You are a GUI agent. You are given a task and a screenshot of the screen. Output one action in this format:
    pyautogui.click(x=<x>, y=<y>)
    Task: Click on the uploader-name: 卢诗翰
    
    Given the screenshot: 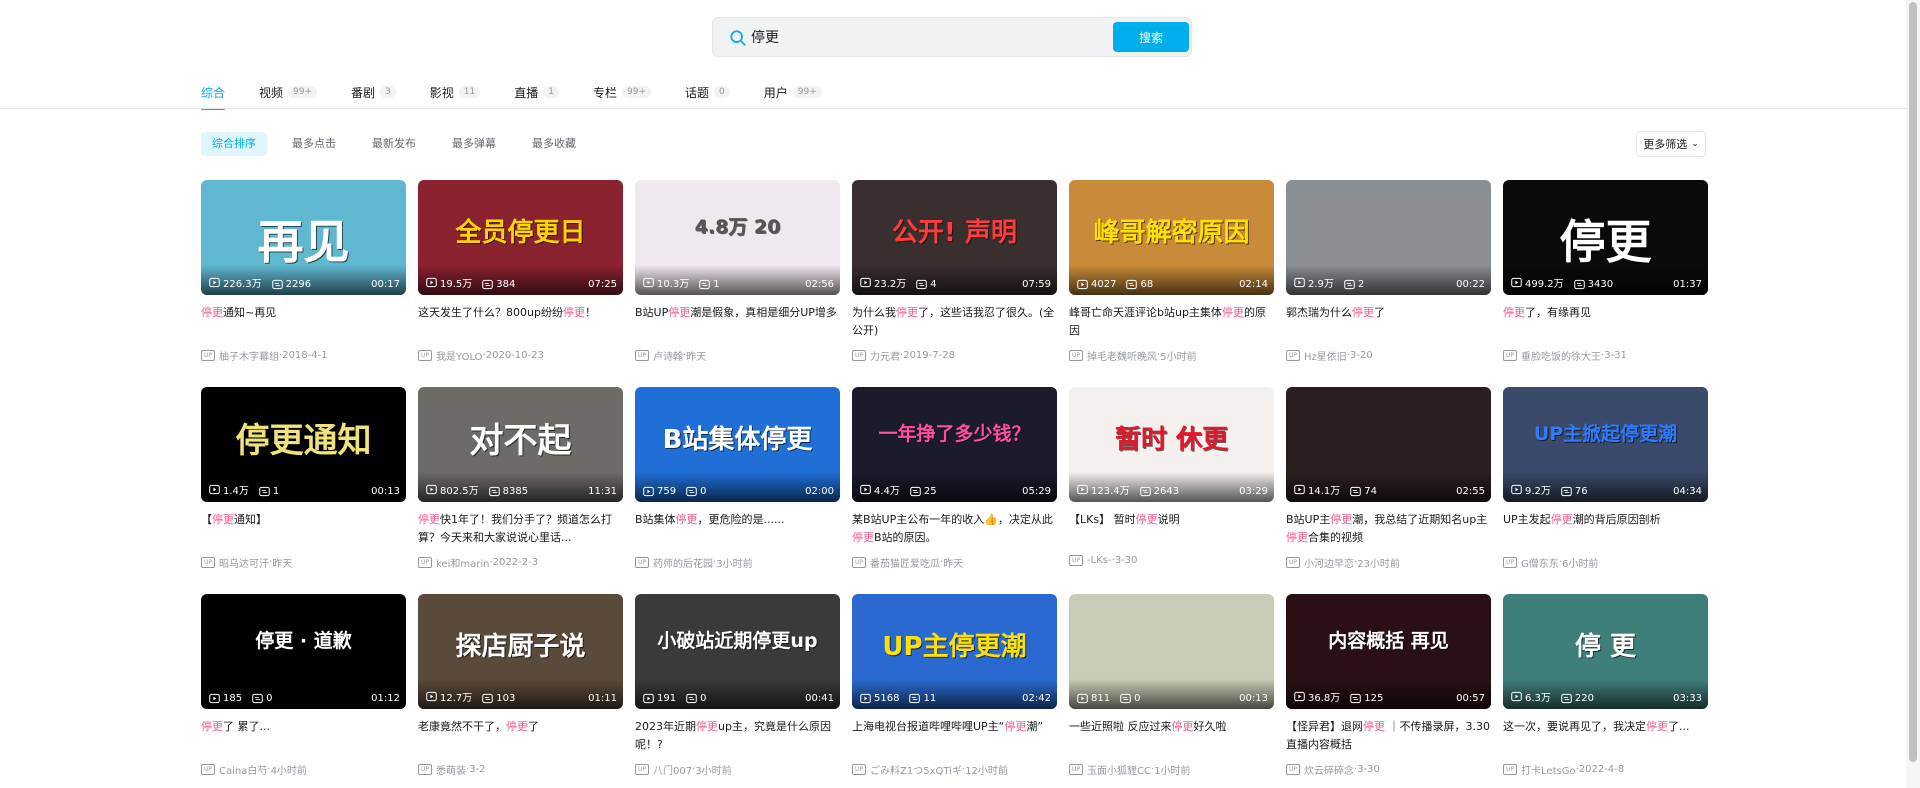 What is the action you would take?
    pyautogui.click(x=668, y=355)
    